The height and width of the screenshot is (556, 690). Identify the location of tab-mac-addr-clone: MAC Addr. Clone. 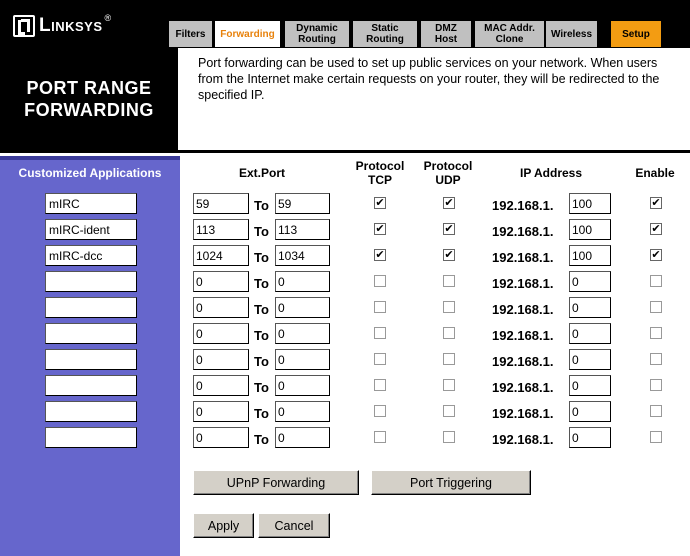
(509, 34).